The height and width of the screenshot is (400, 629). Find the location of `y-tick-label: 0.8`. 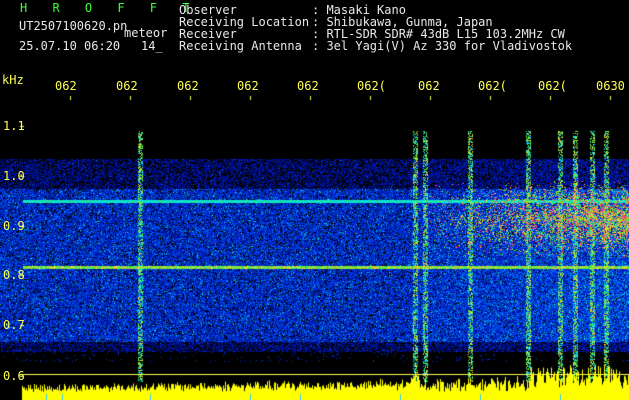

y-tick-label: 0.8 is located at coordinates (14, 275).